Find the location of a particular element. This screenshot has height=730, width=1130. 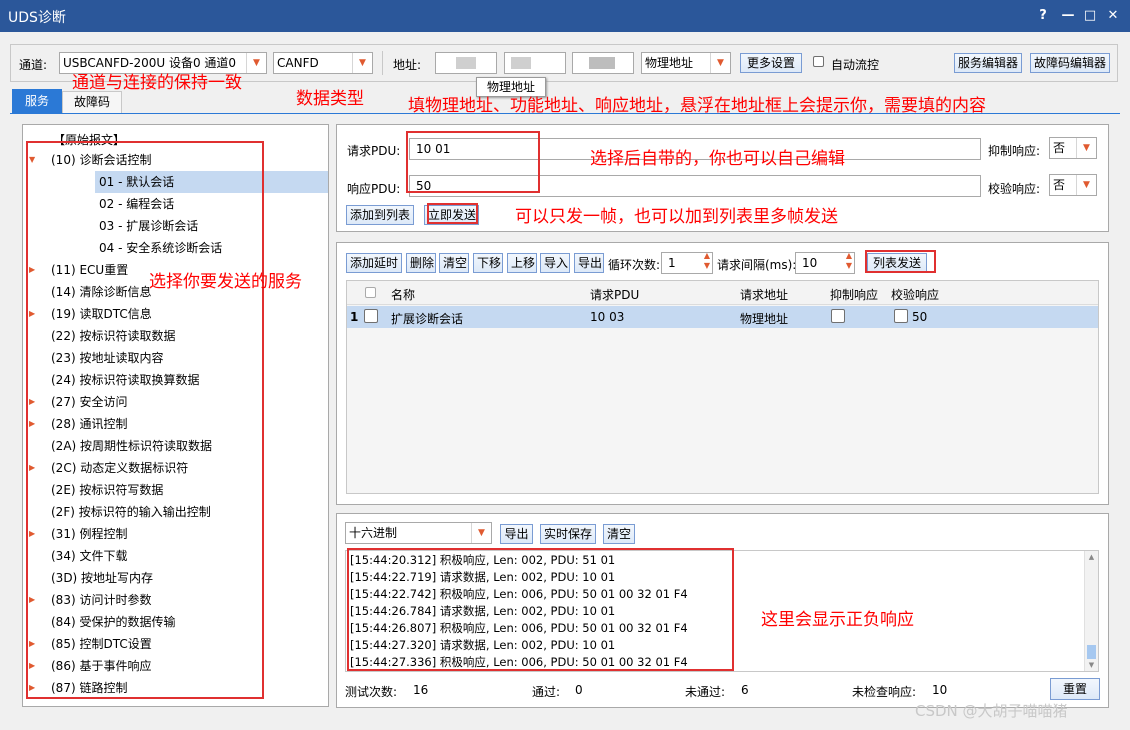

response-address-input is located at coordinates (603, 63).